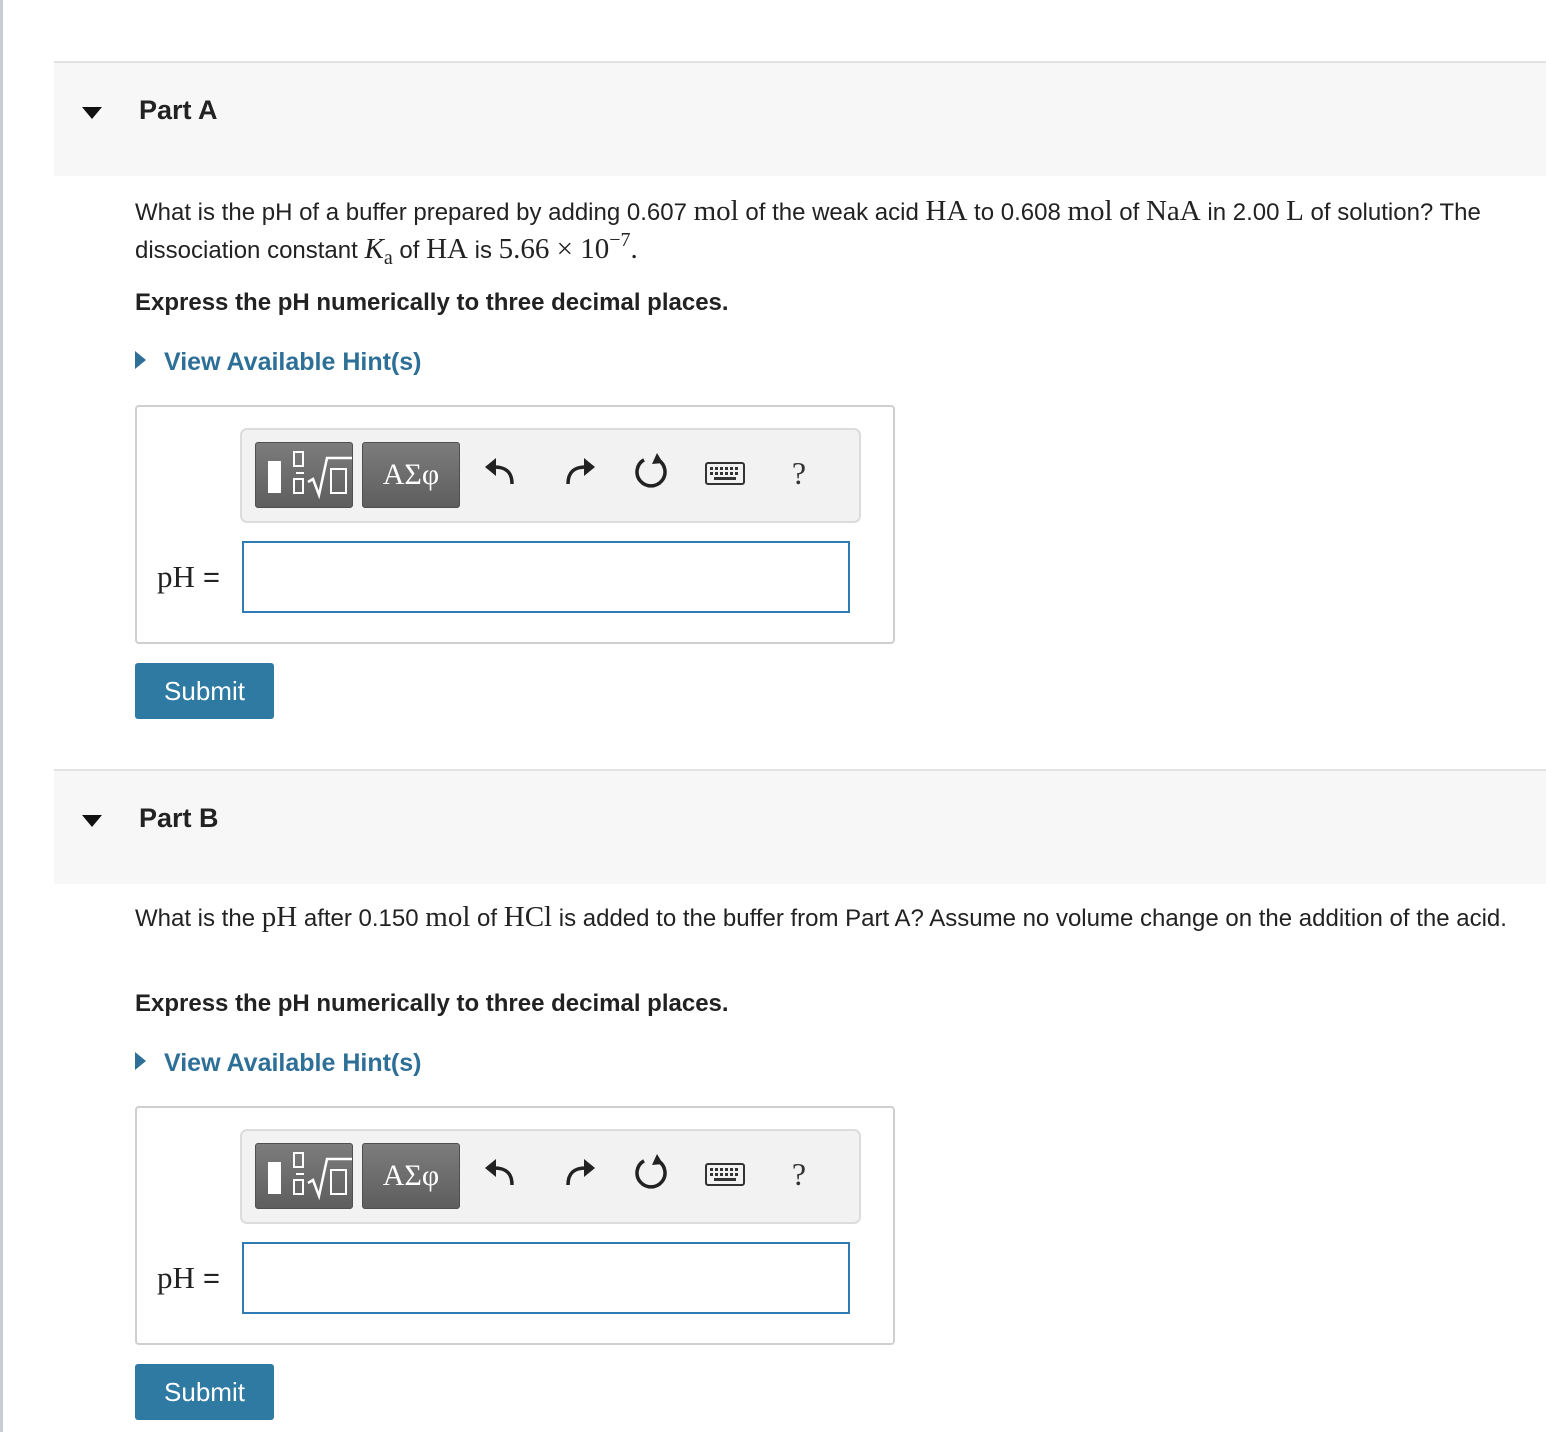  Describe the element at coordinates (528, 917) in the screenshot. I see `math-formula: HCl` at that location.